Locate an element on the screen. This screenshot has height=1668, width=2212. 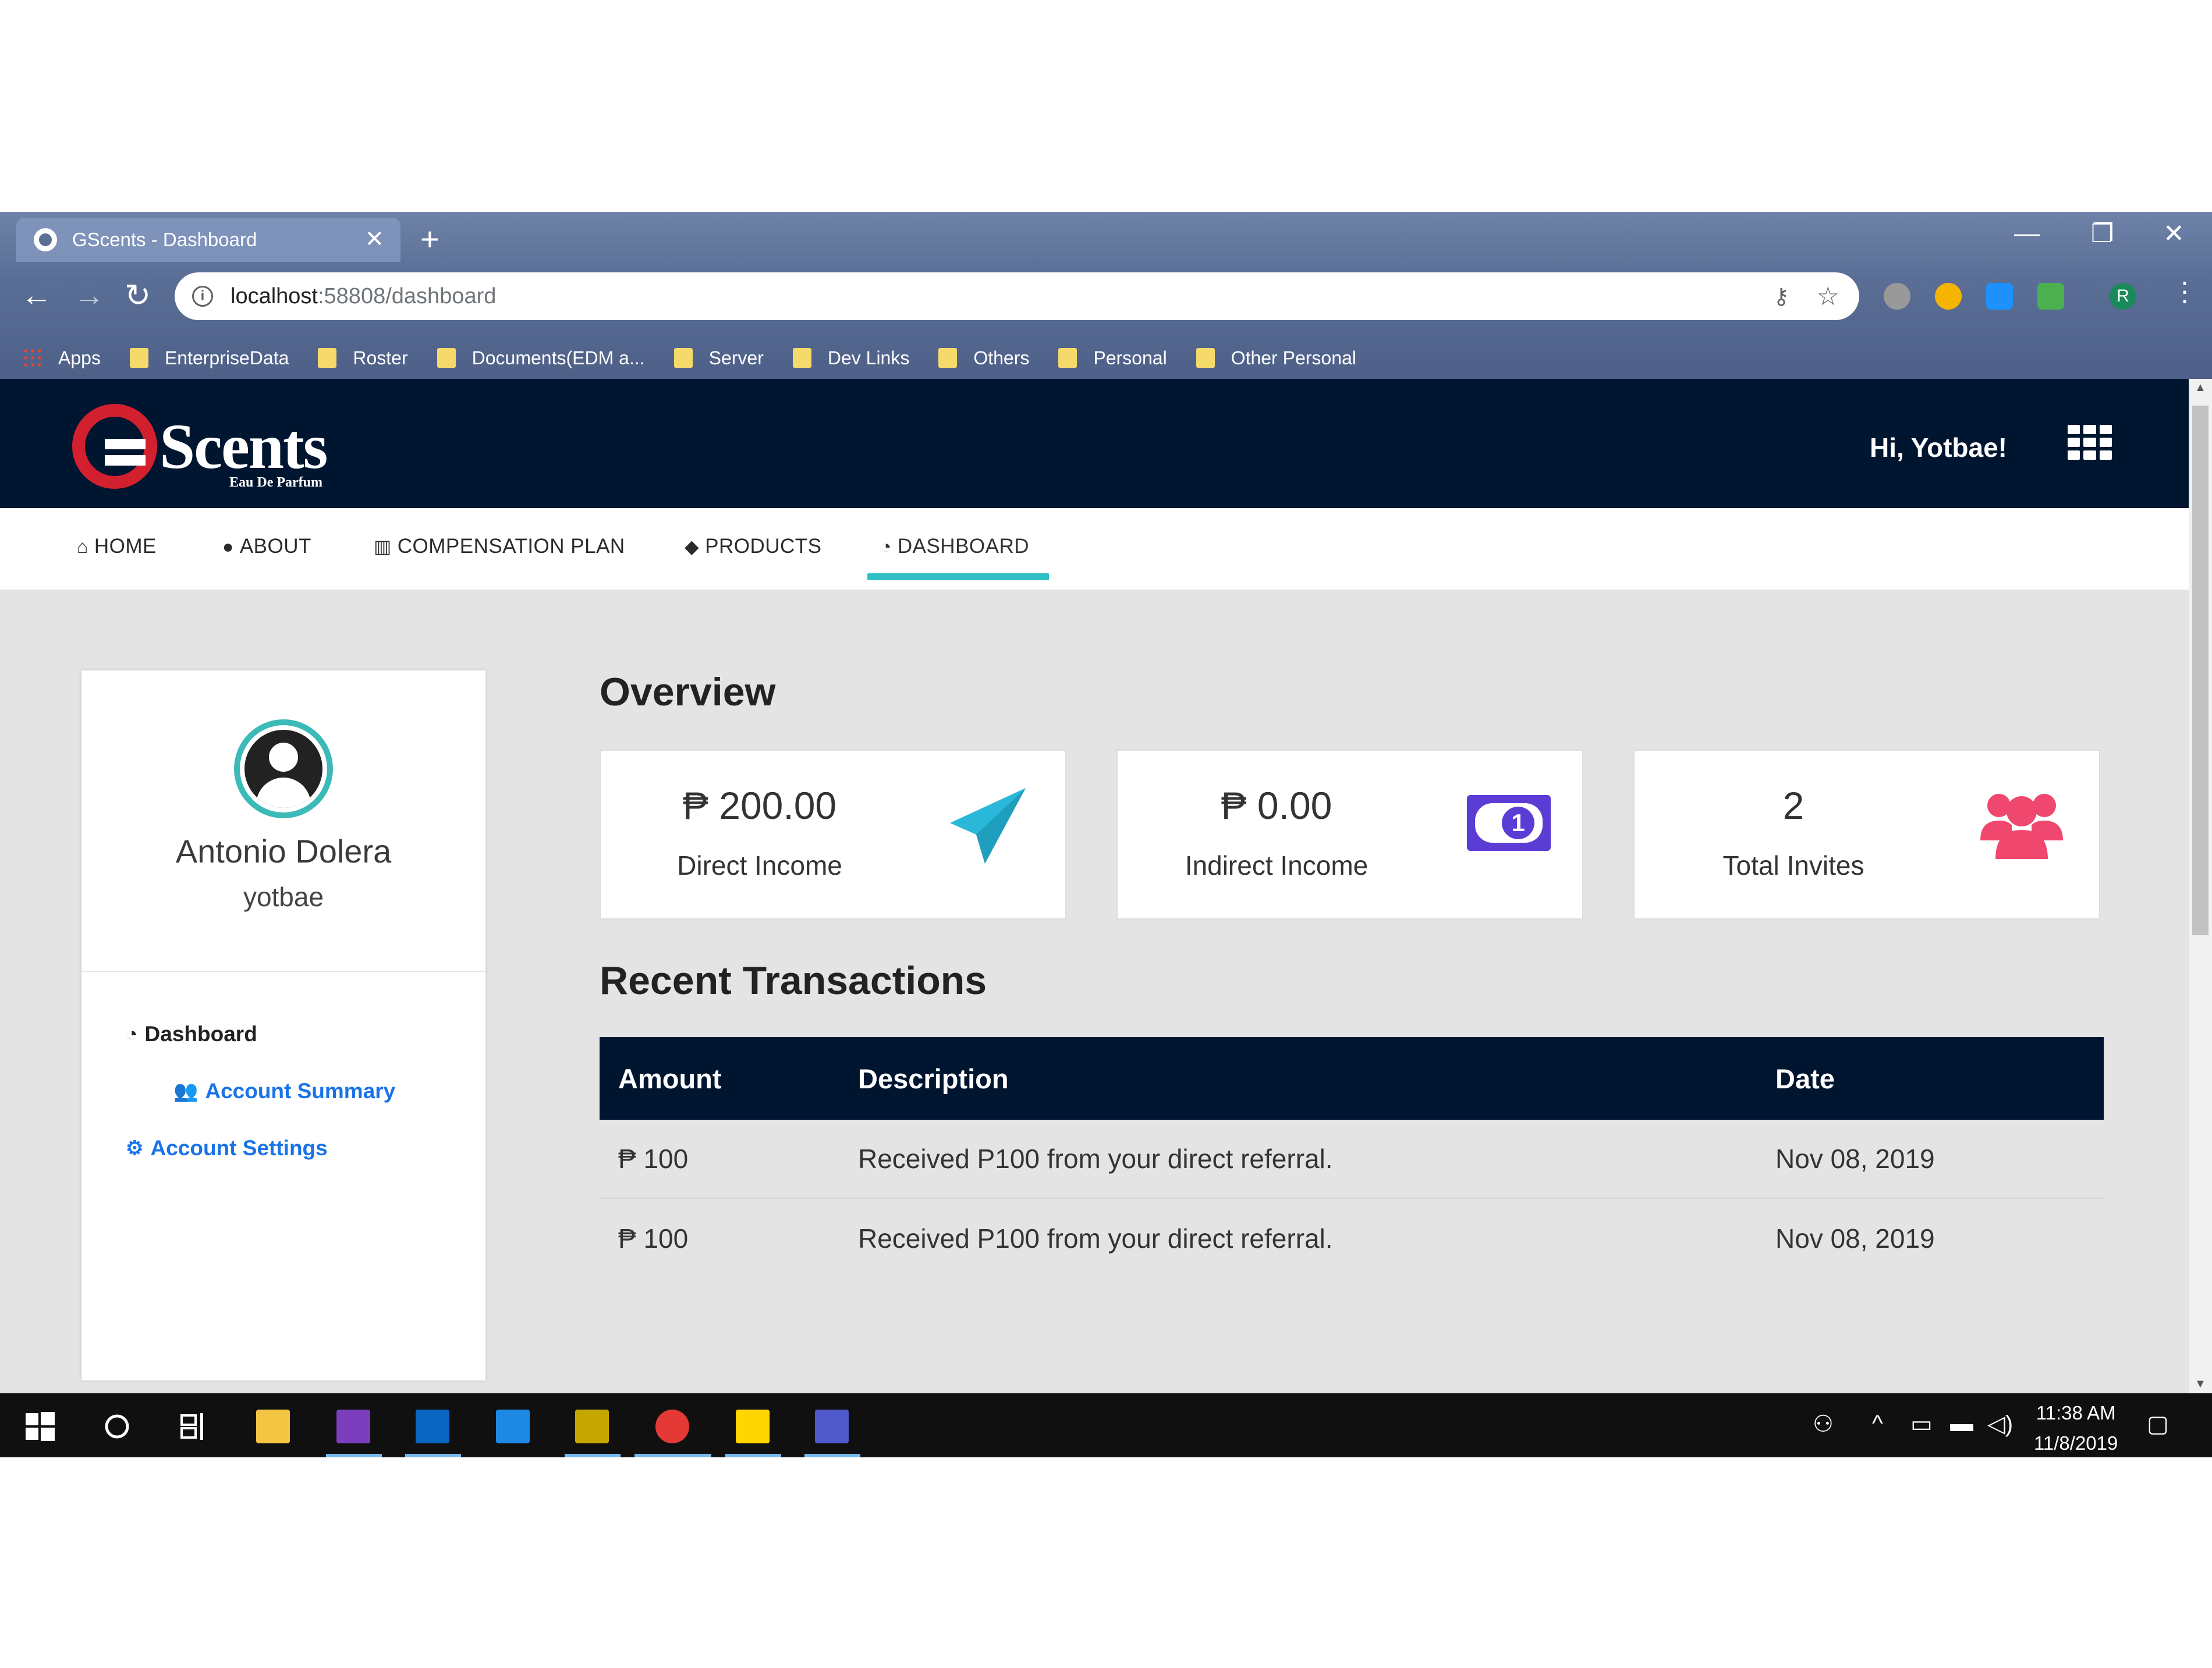
scrollbar-thumb is located at coordinates (2200, 670).